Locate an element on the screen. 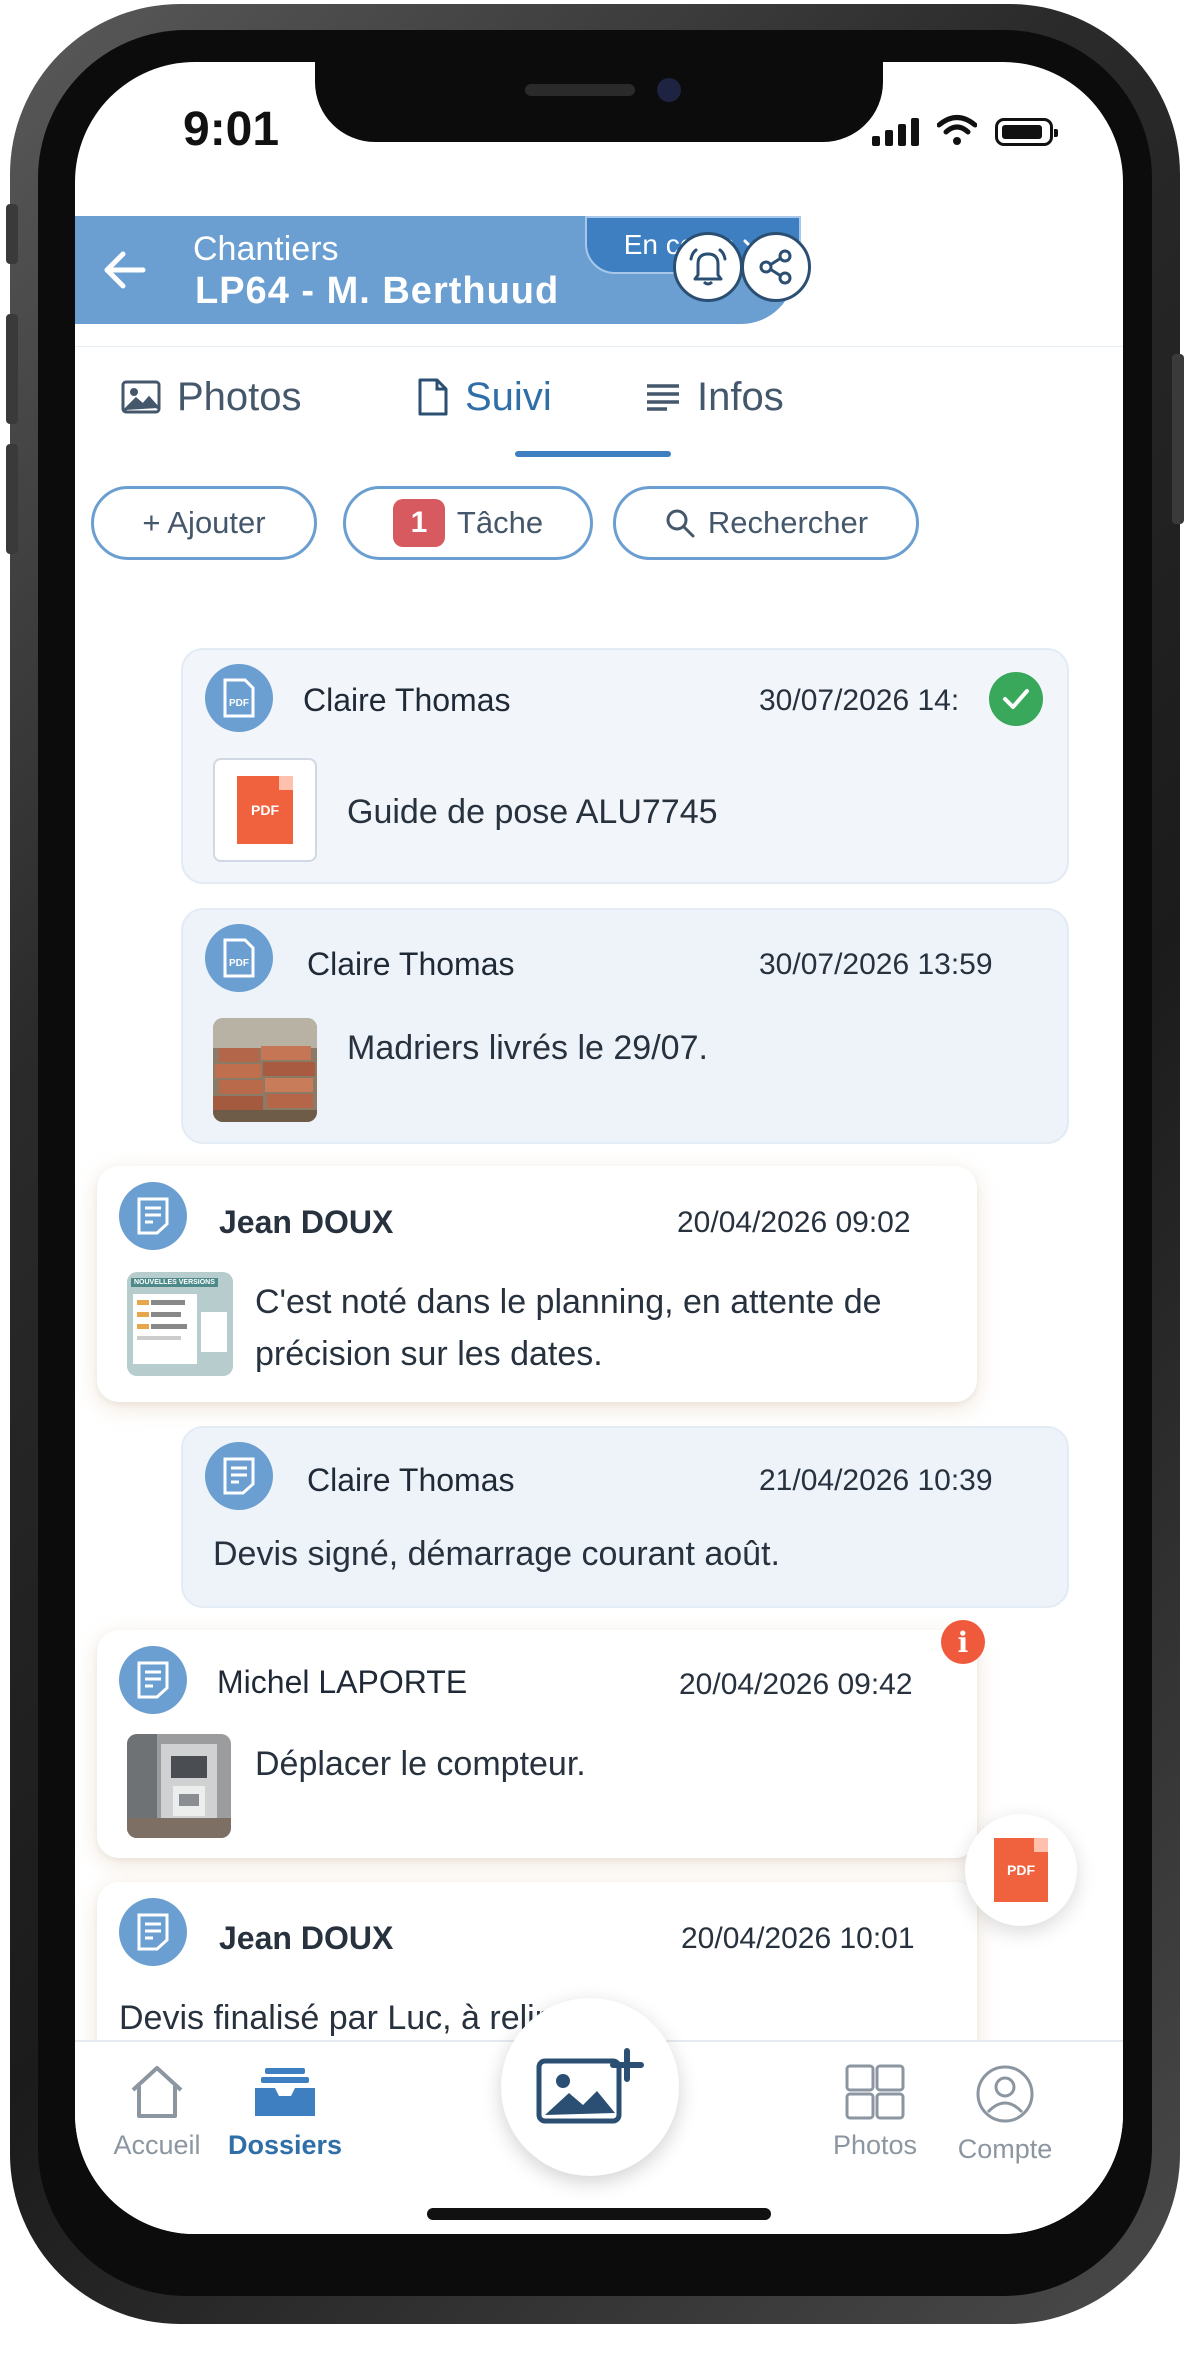 Image resolution: width=1198 pixels, height=2368 pixels. document-thumbnail: NOUVELLES VERSIONS is located at coordinates (180, 1324).